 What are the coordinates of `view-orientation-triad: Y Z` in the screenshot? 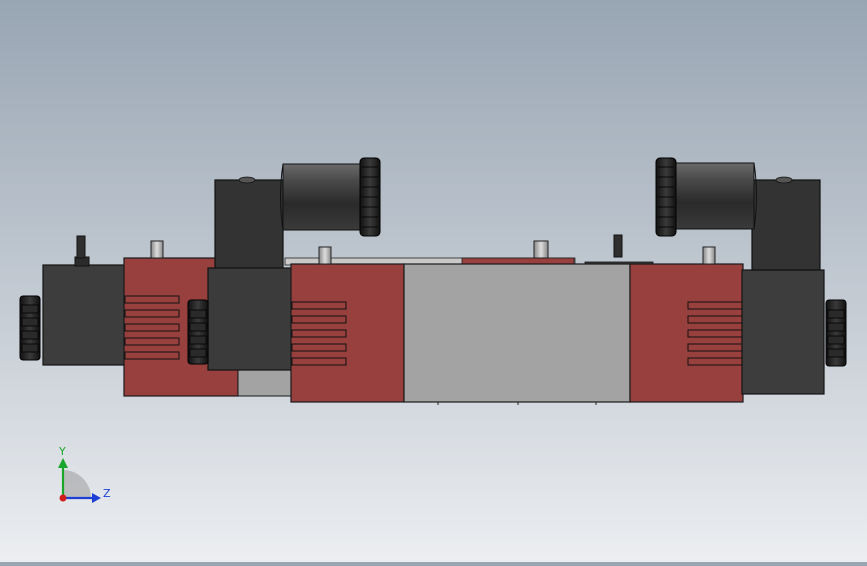 It's located at (84, 474).